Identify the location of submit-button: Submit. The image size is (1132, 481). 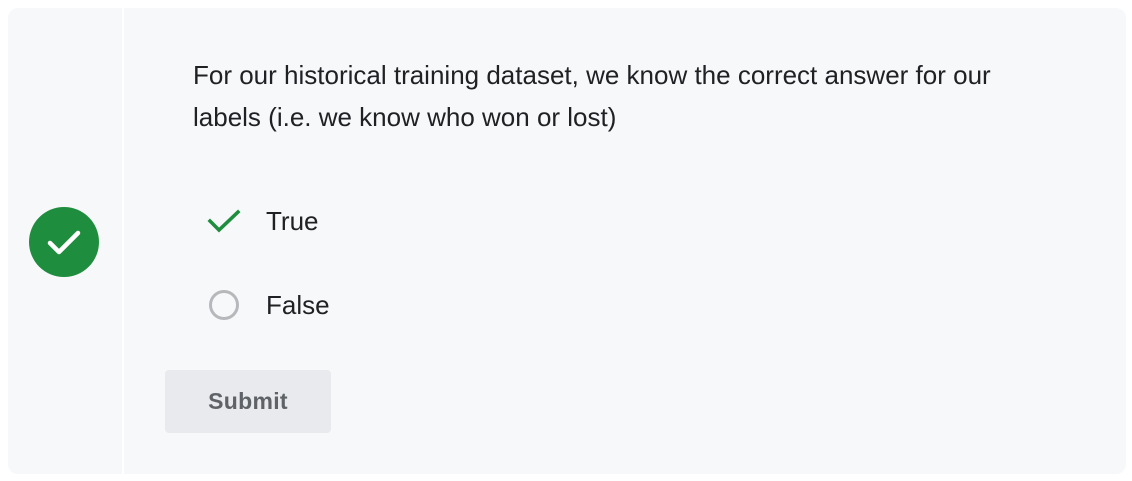
(248, 401).